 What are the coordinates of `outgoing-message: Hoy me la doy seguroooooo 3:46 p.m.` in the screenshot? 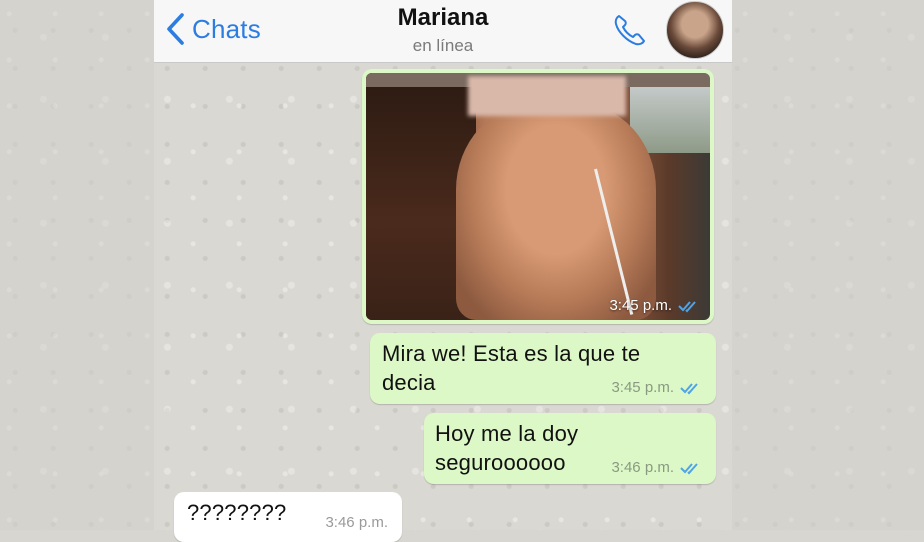 It's located at (570, 448).